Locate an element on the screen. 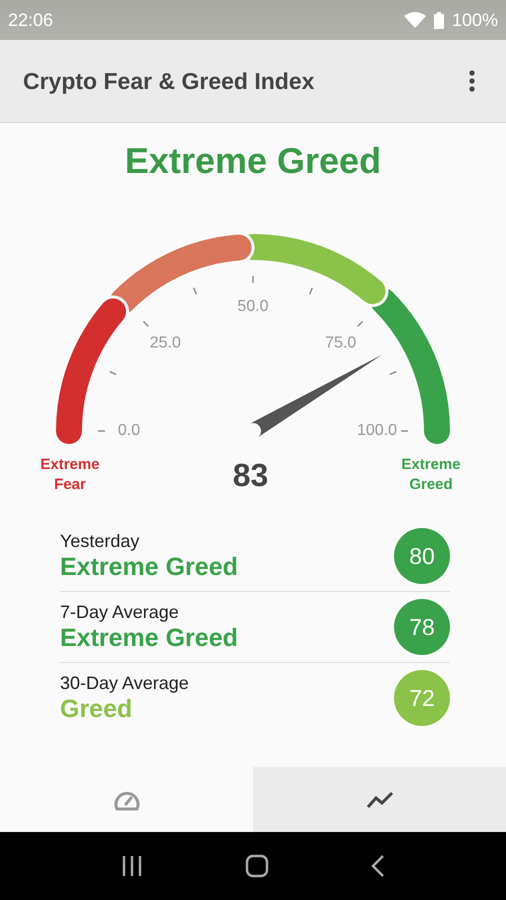 The image size is (506, 900). value-circle: 72 is located at coordinates (422, 698).